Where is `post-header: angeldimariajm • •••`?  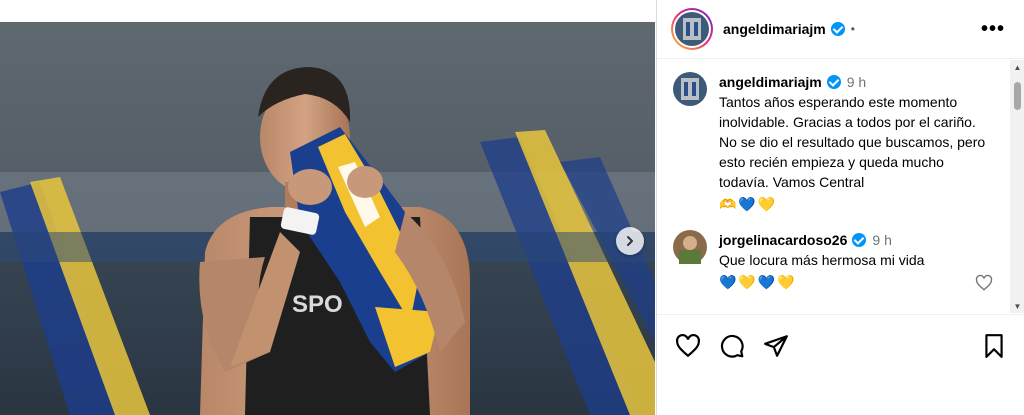
post-header: angeldimariajm • ••• is located at coordinates (840, 29).